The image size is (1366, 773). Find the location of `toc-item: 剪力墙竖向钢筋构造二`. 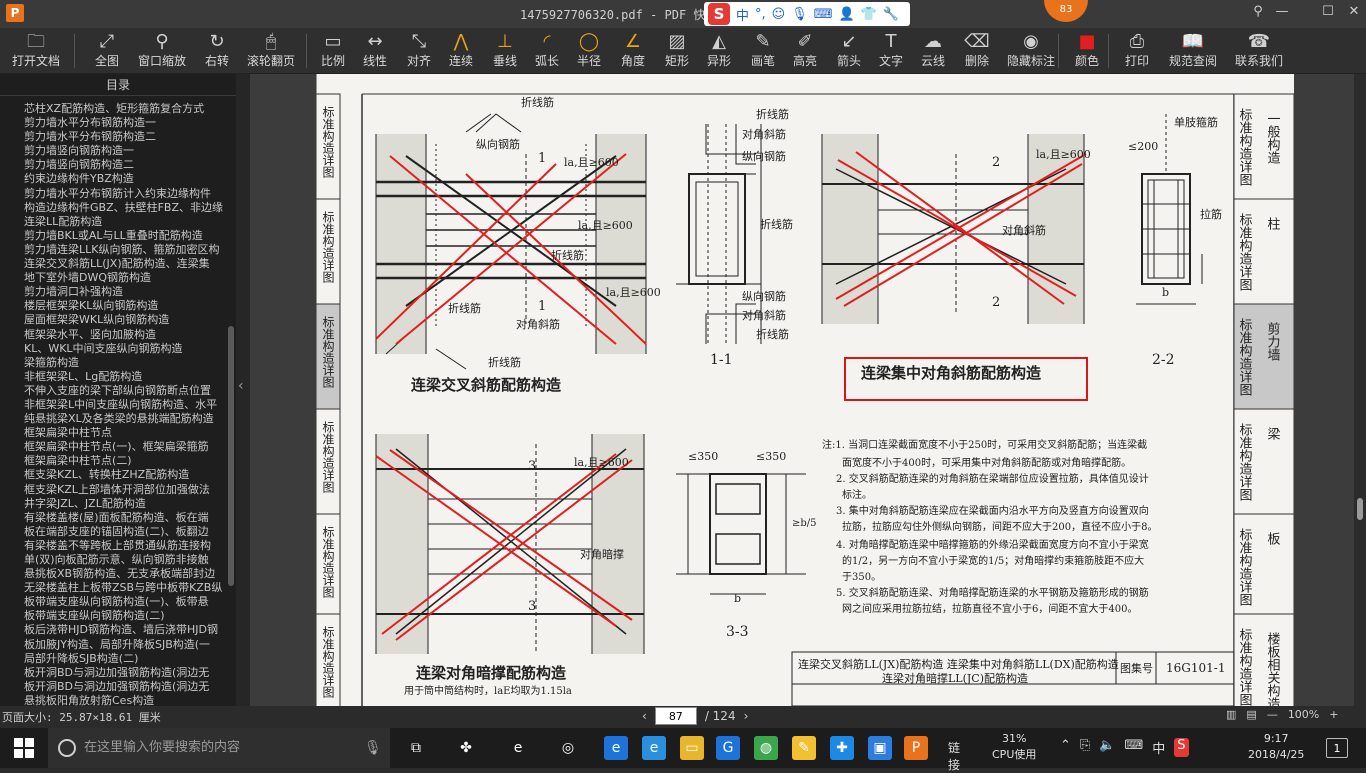

toc-item: 剪力墙竖向钢筋构造二 is located at coordinates (125, 165).